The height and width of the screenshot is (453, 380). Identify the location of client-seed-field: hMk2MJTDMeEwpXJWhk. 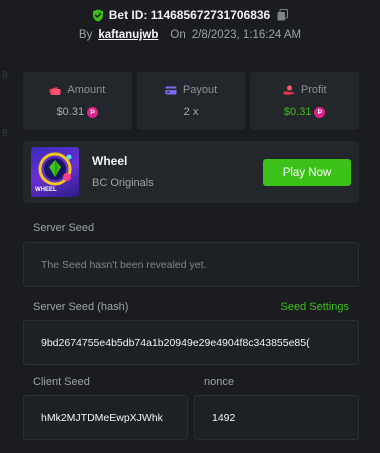
(105, 417).